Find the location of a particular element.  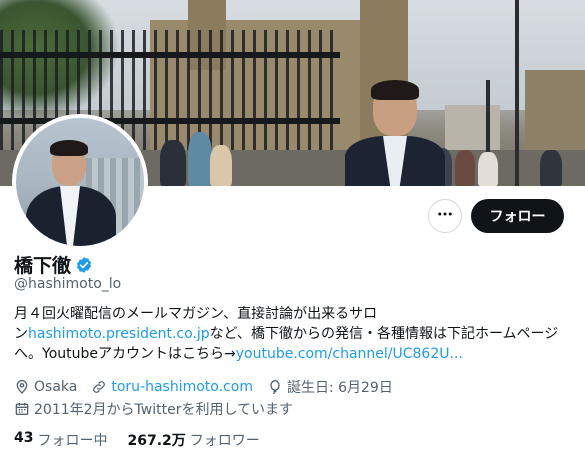

profile-handle: @hashimoto_lo is located at coordinates (68, 284).